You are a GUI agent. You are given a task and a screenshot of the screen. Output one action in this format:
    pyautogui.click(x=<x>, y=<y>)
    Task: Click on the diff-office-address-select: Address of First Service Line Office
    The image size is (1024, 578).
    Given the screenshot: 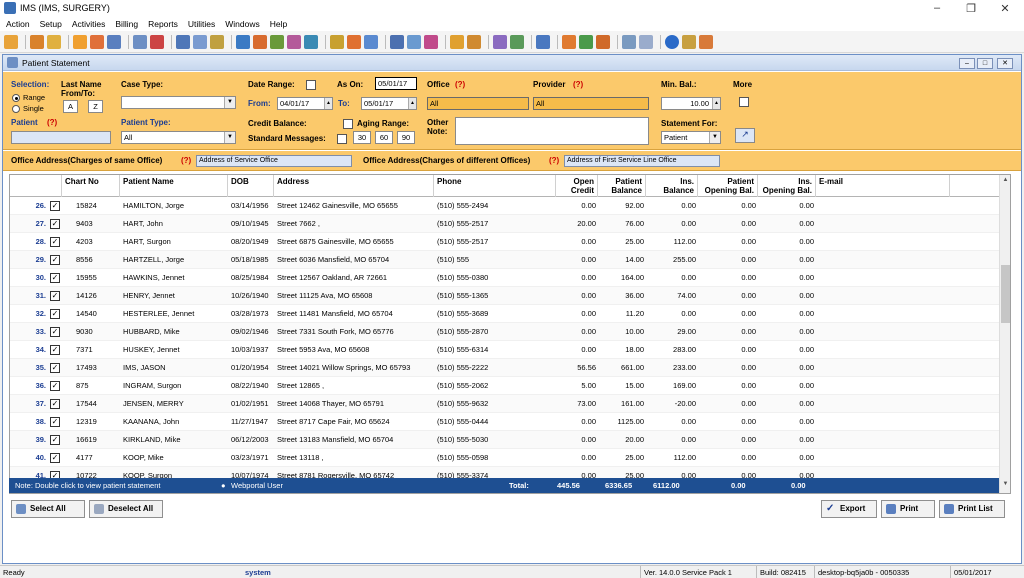 What is the action you would take?
    pyautogui.click(x=642, y=161)
    